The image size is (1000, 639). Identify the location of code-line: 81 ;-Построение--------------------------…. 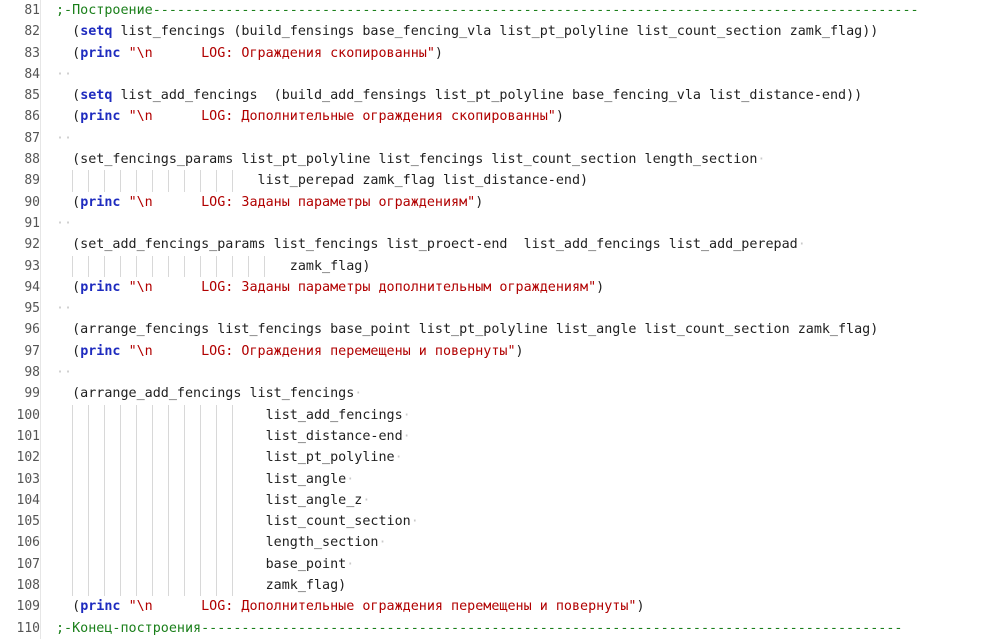
(500, 11).